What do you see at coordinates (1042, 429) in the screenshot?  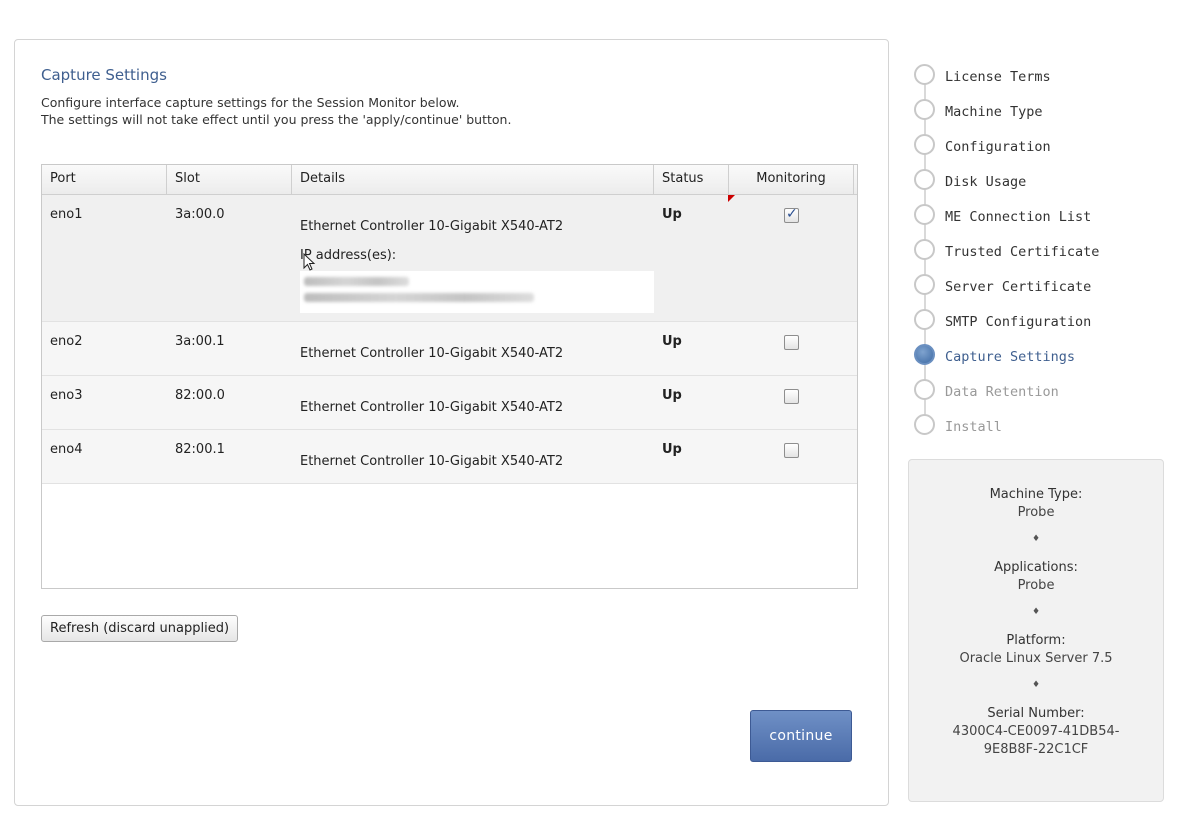 I see `step-install: Install` at bounding box center [1042, 429].